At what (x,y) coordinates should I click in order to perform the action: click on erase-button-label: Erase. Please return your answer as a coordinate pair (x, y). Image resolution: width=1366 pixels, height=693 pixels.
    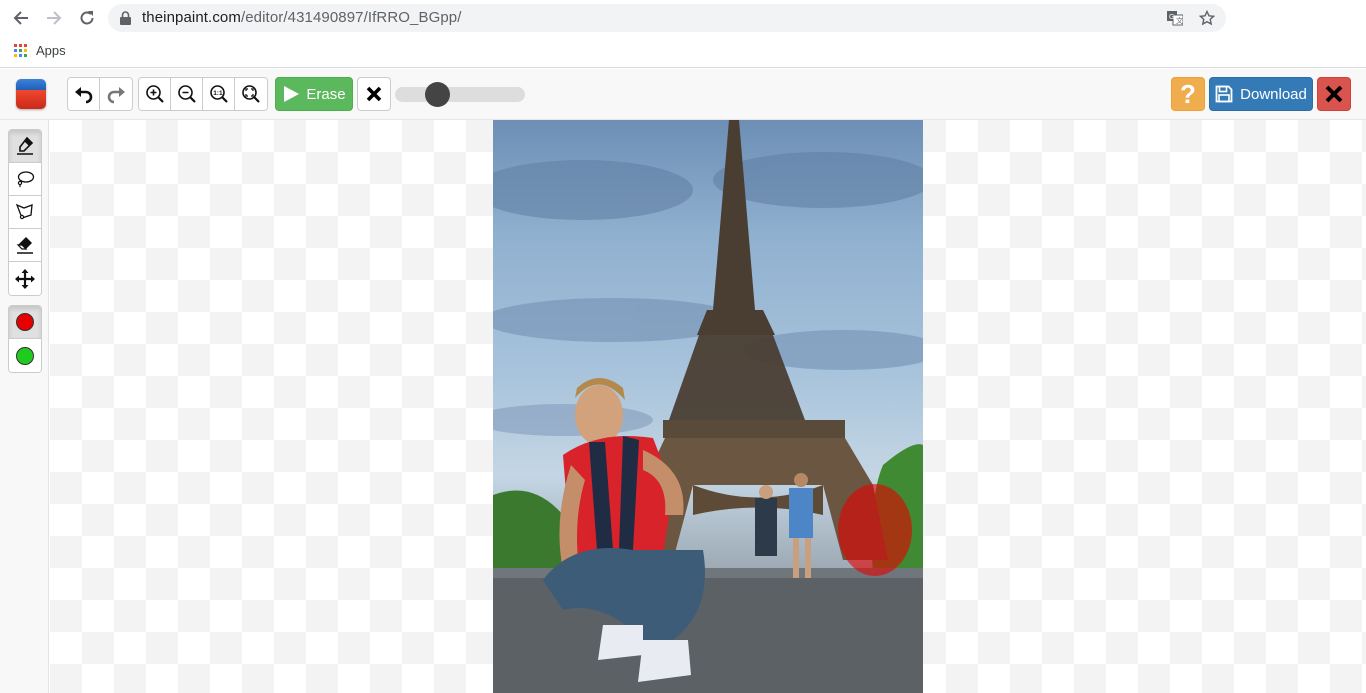
    Looking at the image, I should click on (326, 94).